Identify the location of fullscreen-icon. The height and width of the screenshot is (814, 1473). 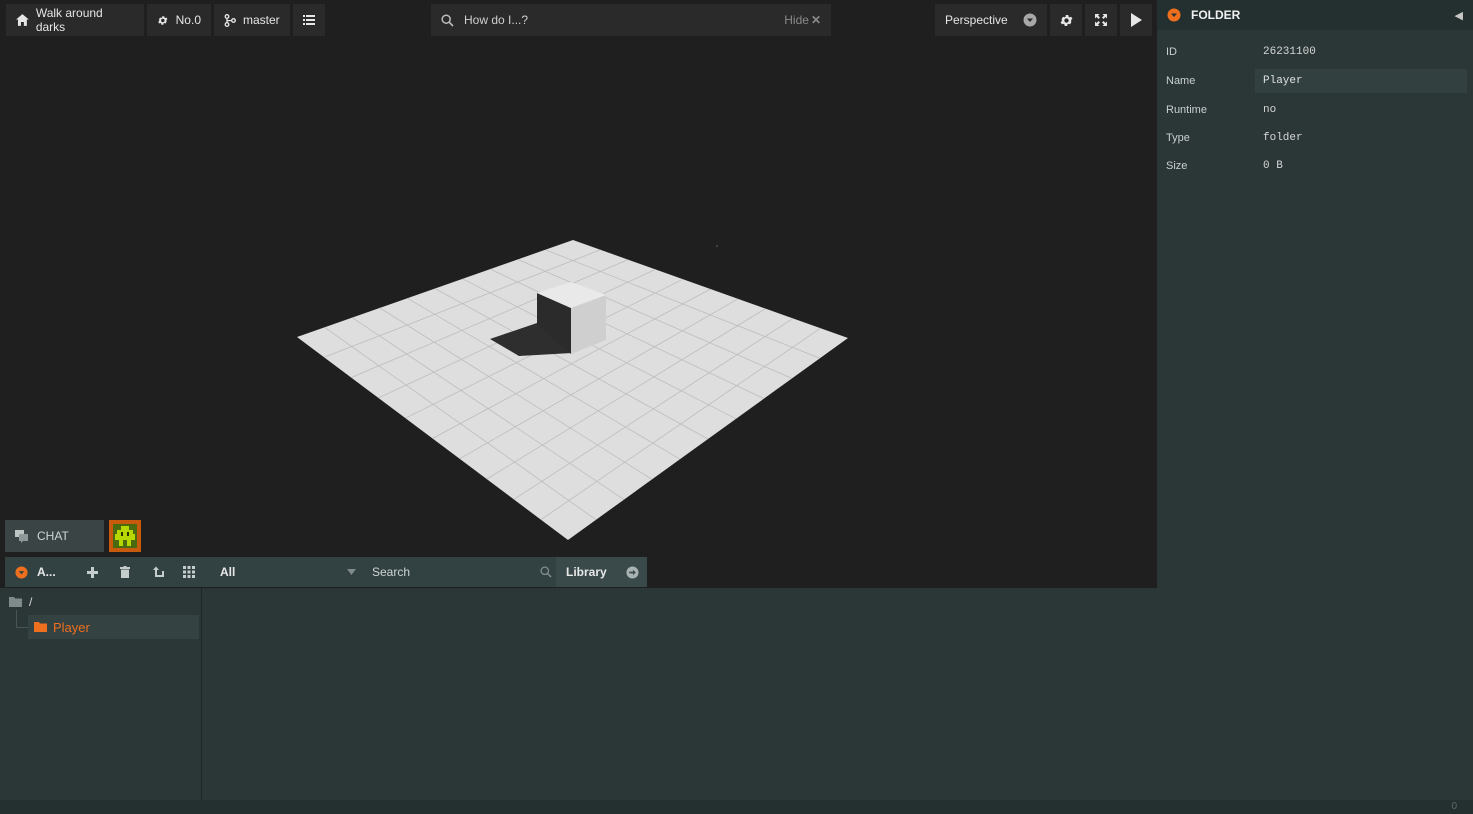
(1101, 20).